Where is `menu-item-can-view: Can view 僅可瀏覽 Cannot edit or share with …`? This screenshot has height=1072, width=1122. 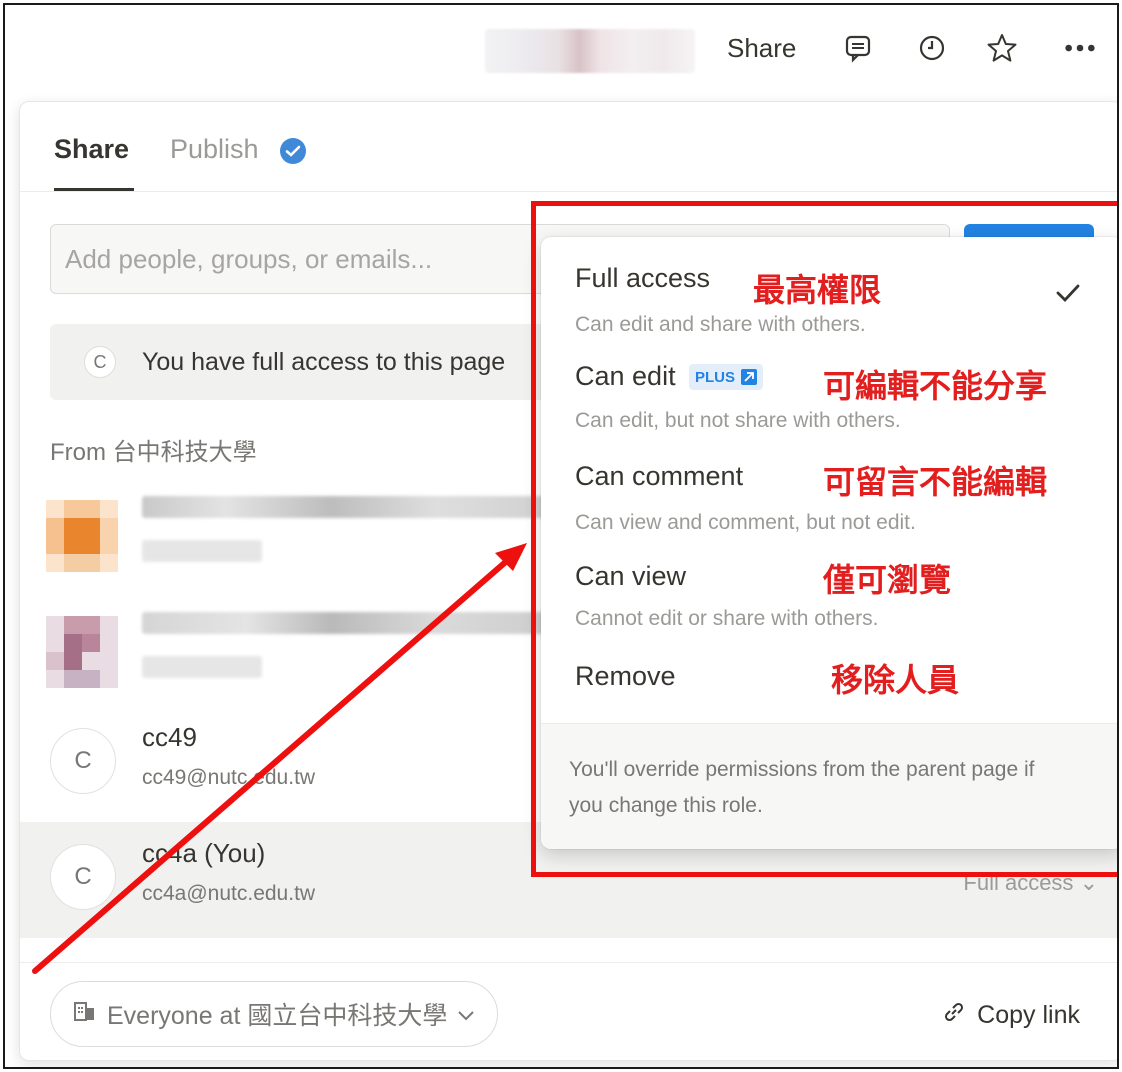 menu-item-can-view: Can view 僅可瀏覽 Cannot edit or share with … is located at coordinates (829, 606).